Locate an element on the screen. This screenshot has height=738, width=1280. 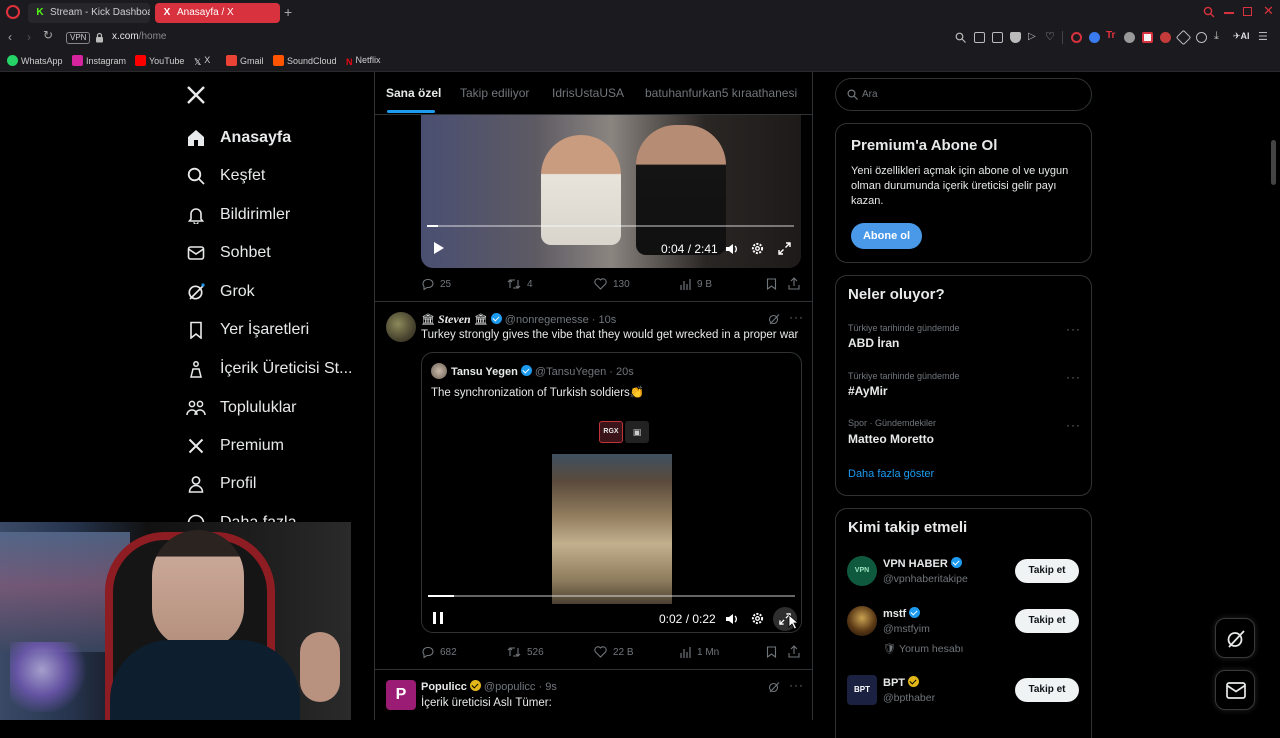
play-icon: ▷ is located at coordinates (1032, 36).